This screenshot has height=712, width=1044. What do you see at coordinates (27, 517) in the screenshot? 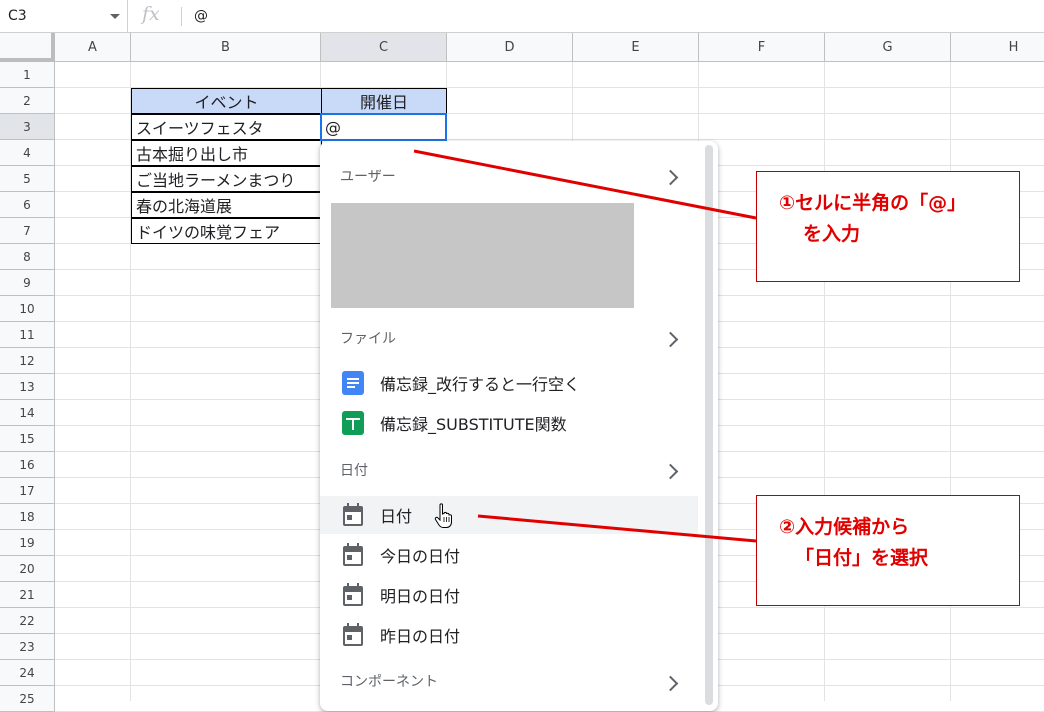
I see `row-header-18: 18` at bounding box center [27, 517].